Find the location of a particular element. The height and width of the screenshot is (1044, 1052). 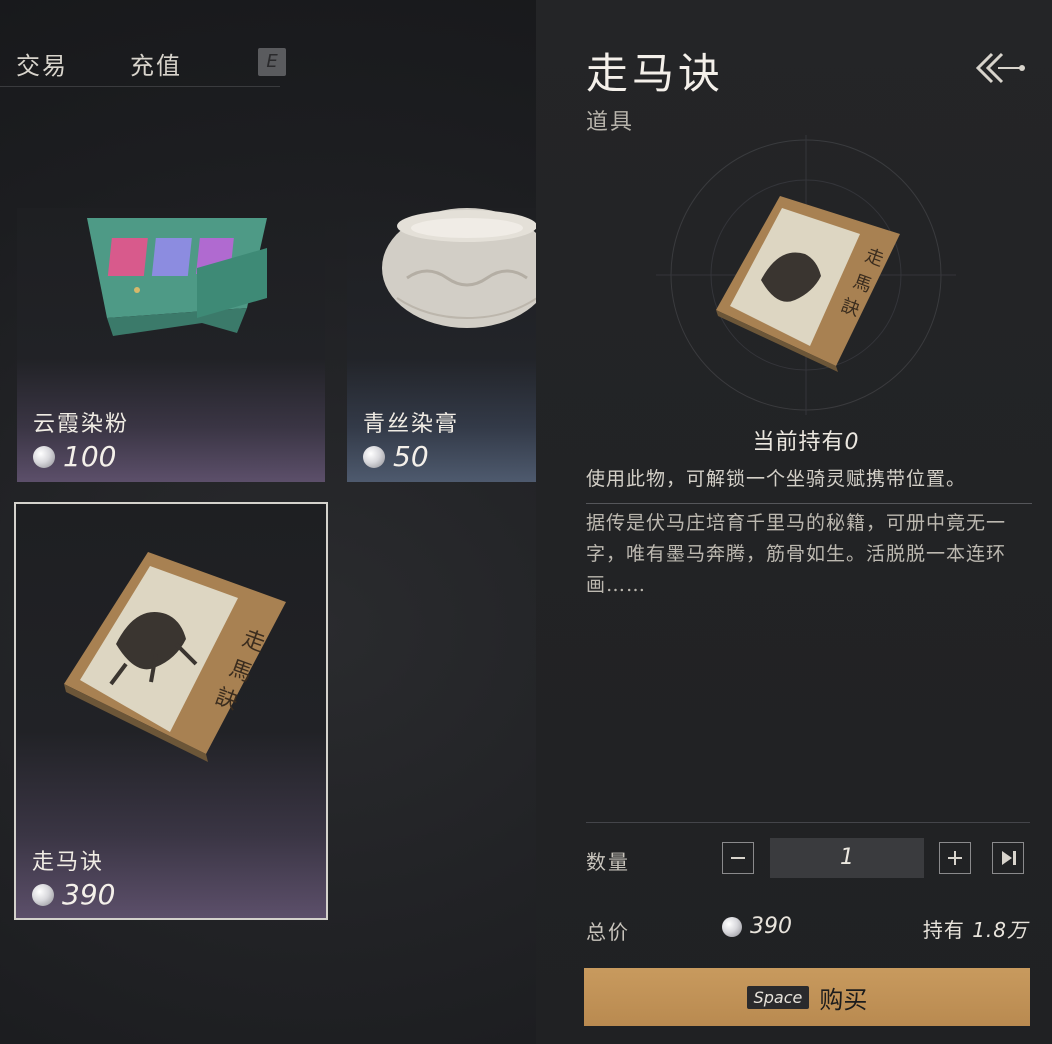

item-card-zoumajue: 走 馬 訣 走马诀 390 is located at coordinates (171, 711).